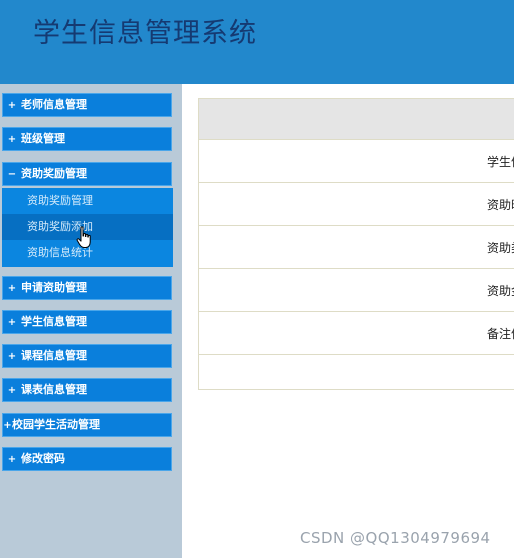 This screenshot has height=558, width=514. What do you see at coordinates (56, 424) in the screenshot?
I see `sidebar-item-label: 校园学生活动管理` at bounding box center [56, 424].